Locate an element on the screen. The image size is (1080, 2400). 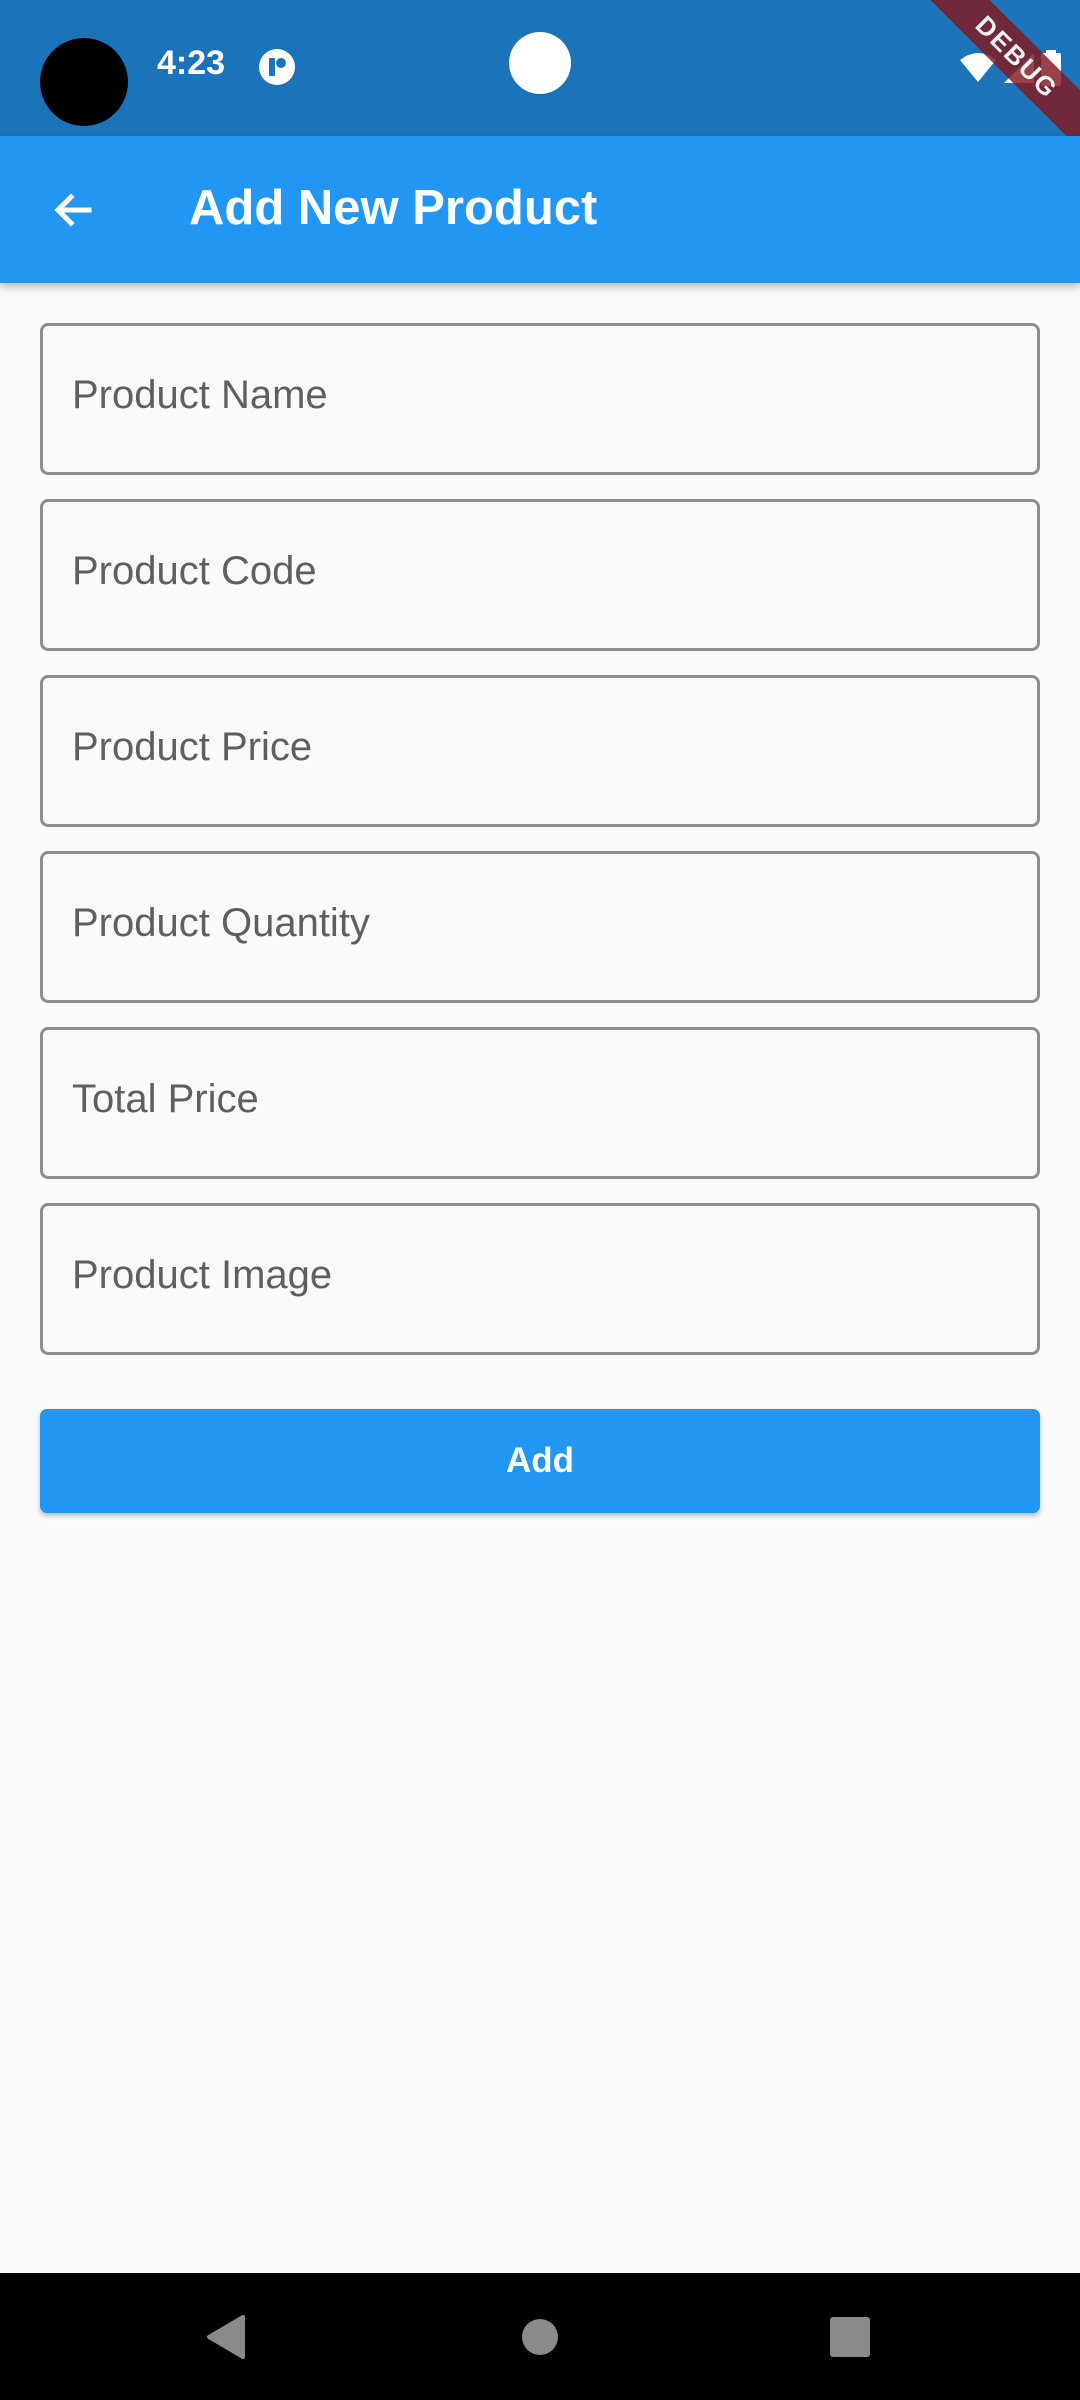
status-time: 4:23 is located at coordinates (191, 63).